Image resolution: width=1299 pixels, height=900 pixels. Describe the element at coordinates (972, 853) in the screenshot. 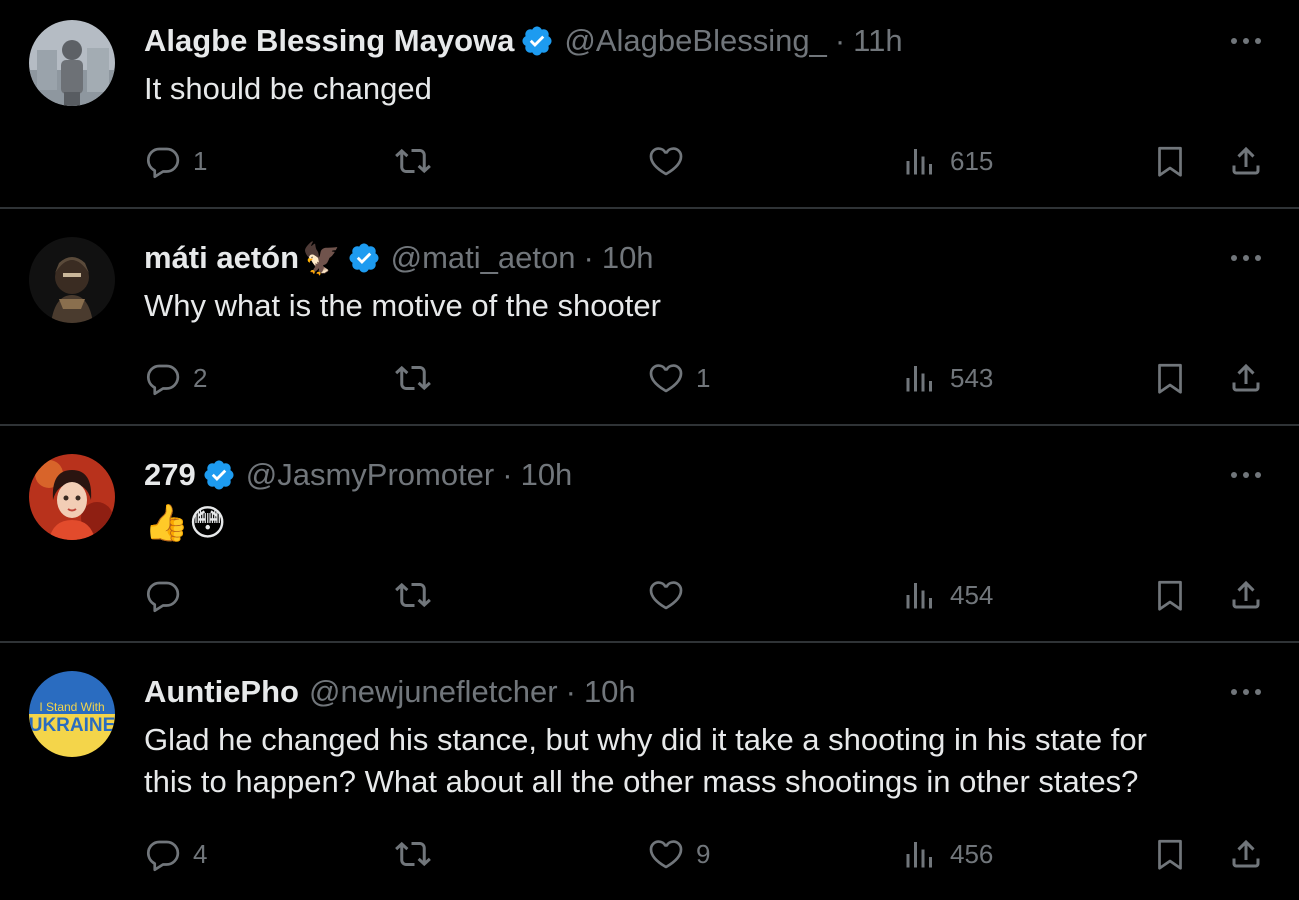

I see `view-count: 456` at that location.